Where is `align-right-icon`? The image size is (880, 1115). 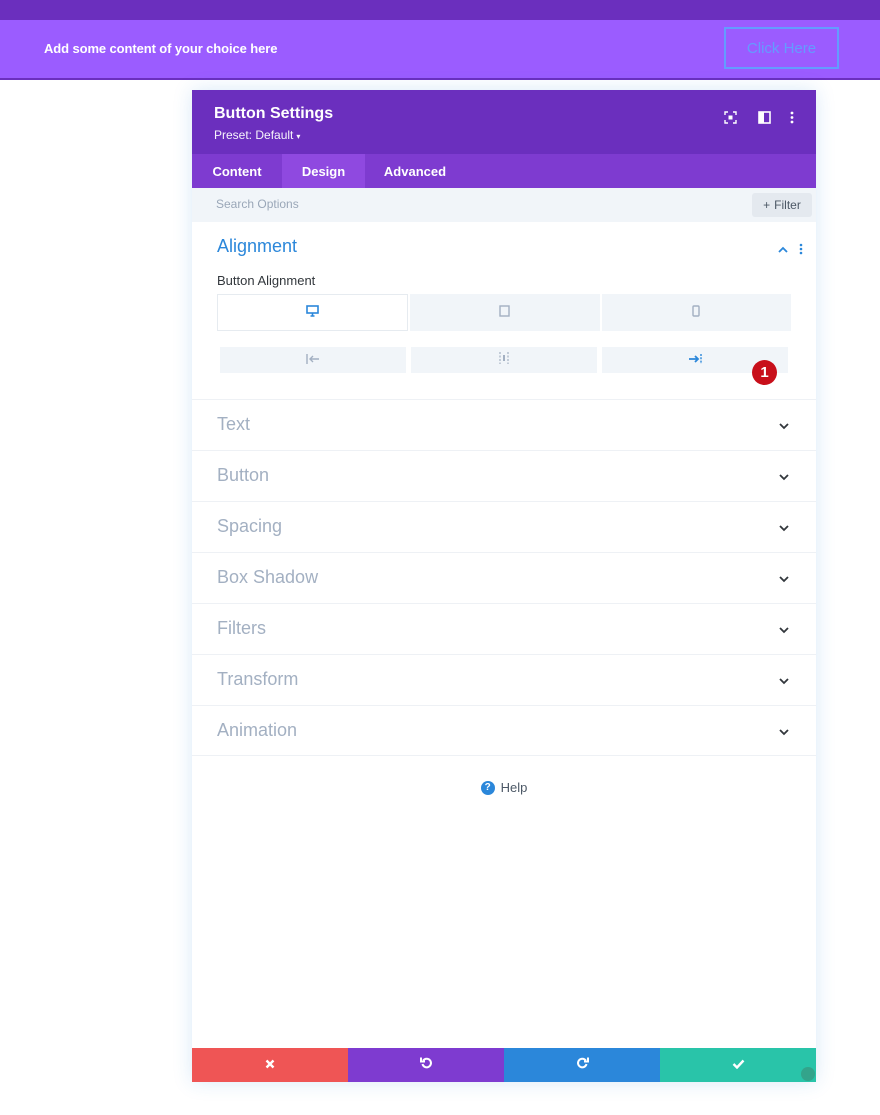
align-right-icon is located at coordinates (695, 360).